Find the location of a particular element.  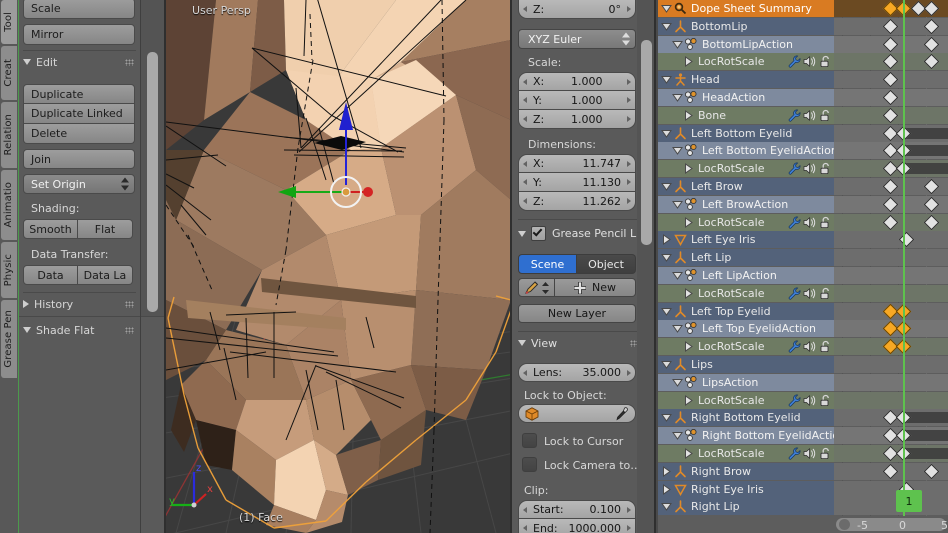

lens-field: Lens: 35.000 is located at coordinates (577, 372).